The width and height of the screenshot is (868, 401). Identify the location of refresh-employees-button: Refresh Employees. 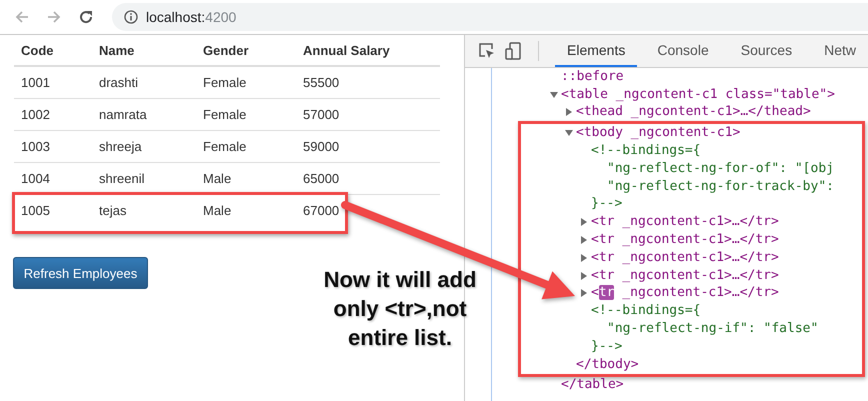
(80, 273).